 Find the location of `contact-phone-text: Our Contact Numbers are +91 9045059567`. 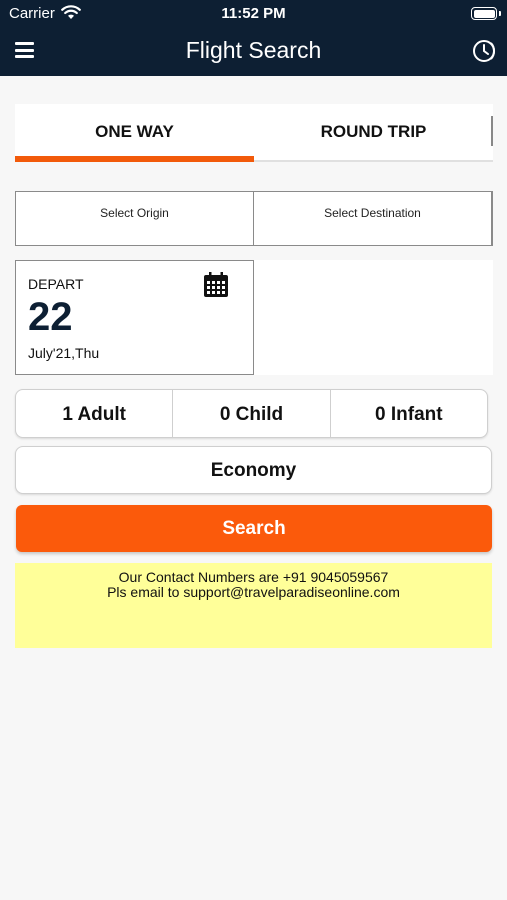

contact-phone-text: Our Contact Numbers are +91 9045059567 is located at coordinates (253, 577).